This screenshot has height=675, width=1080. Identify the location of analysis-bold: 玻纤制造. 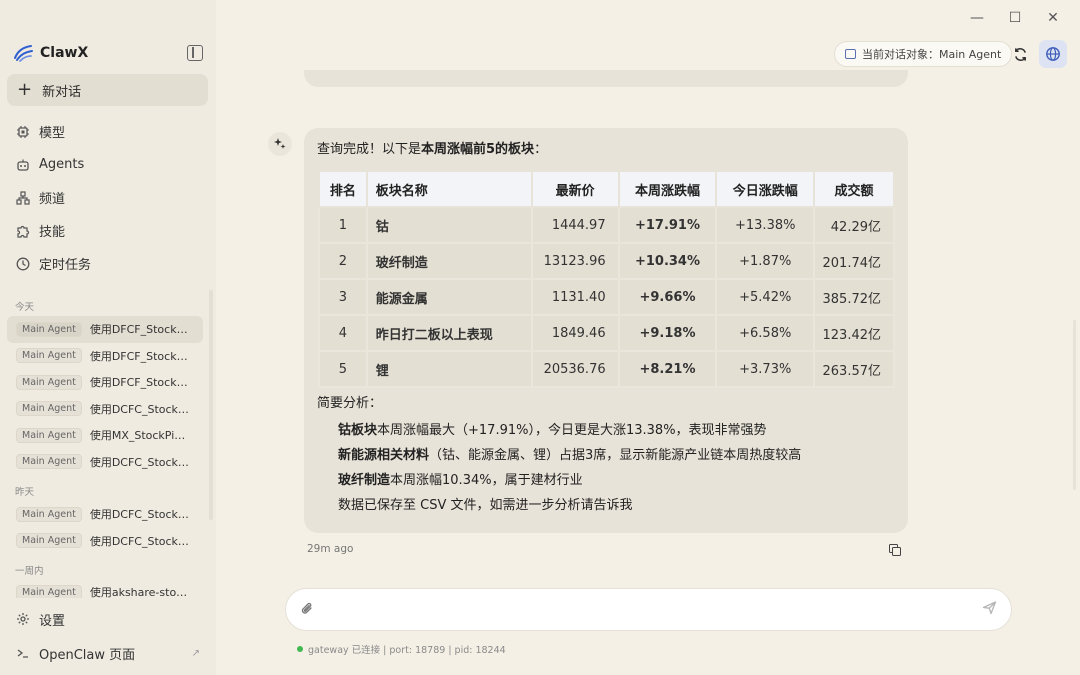
(364, 480).